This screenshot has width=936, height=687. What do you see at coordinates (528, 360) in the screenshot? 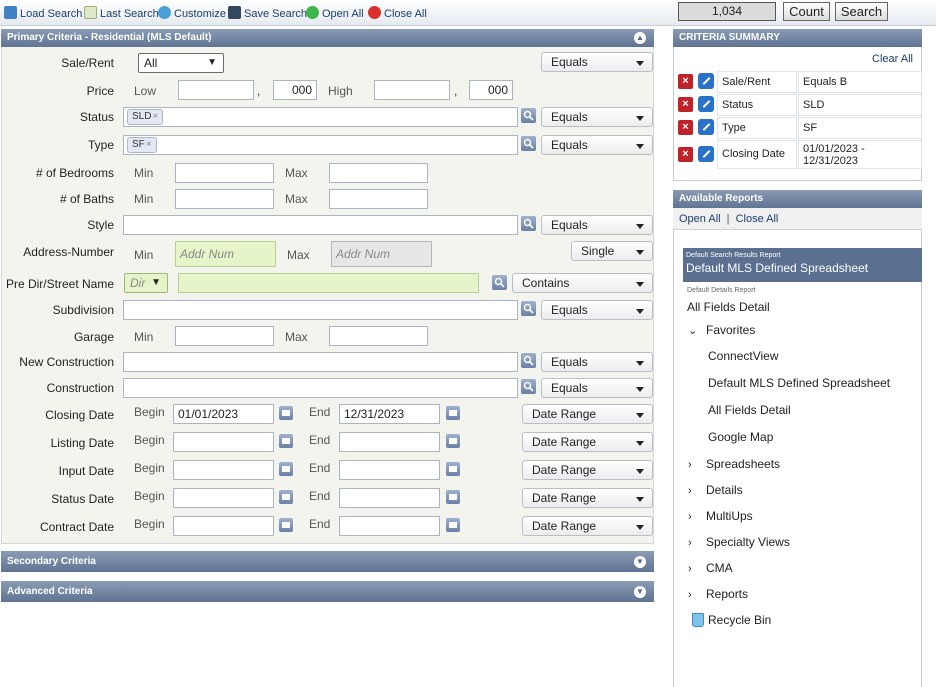
I see `new-construction-lookup-search-icon` at bounding box center [528, 360].